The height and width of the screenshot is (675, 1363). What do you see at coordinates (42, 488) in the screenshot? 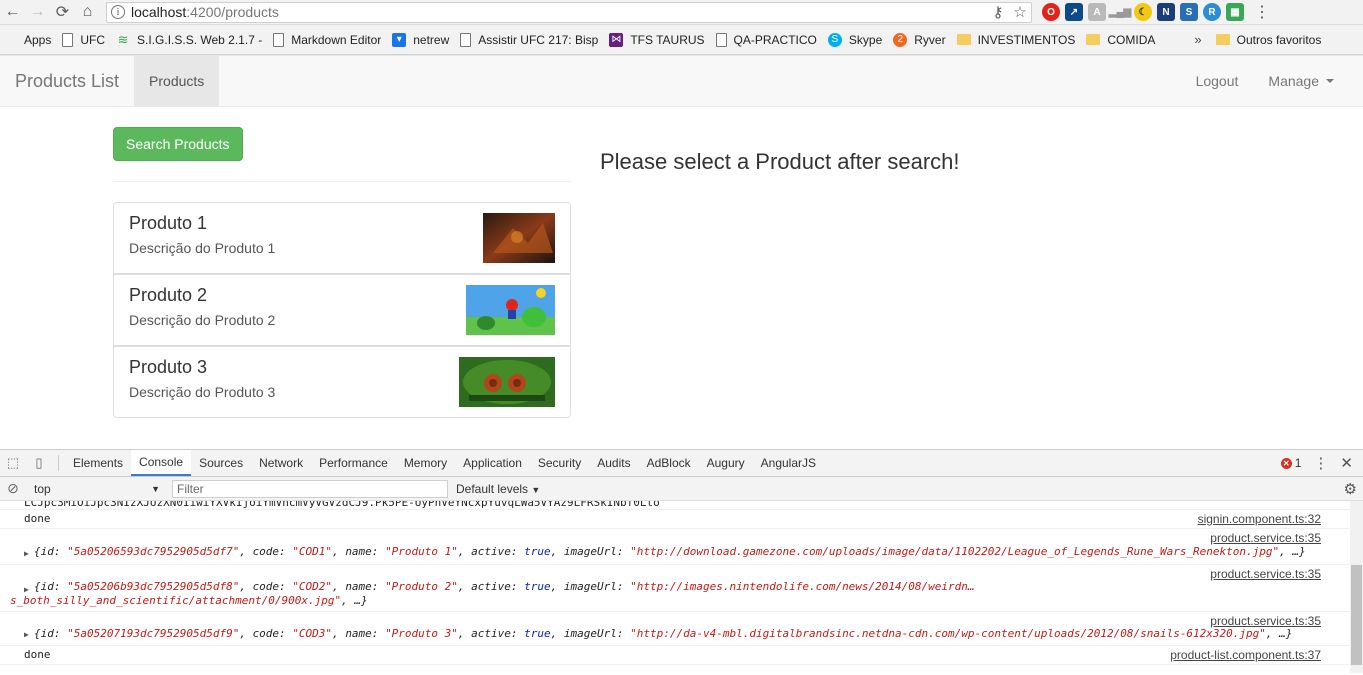
I see `context-value: top` at bounding box center [42, 488].